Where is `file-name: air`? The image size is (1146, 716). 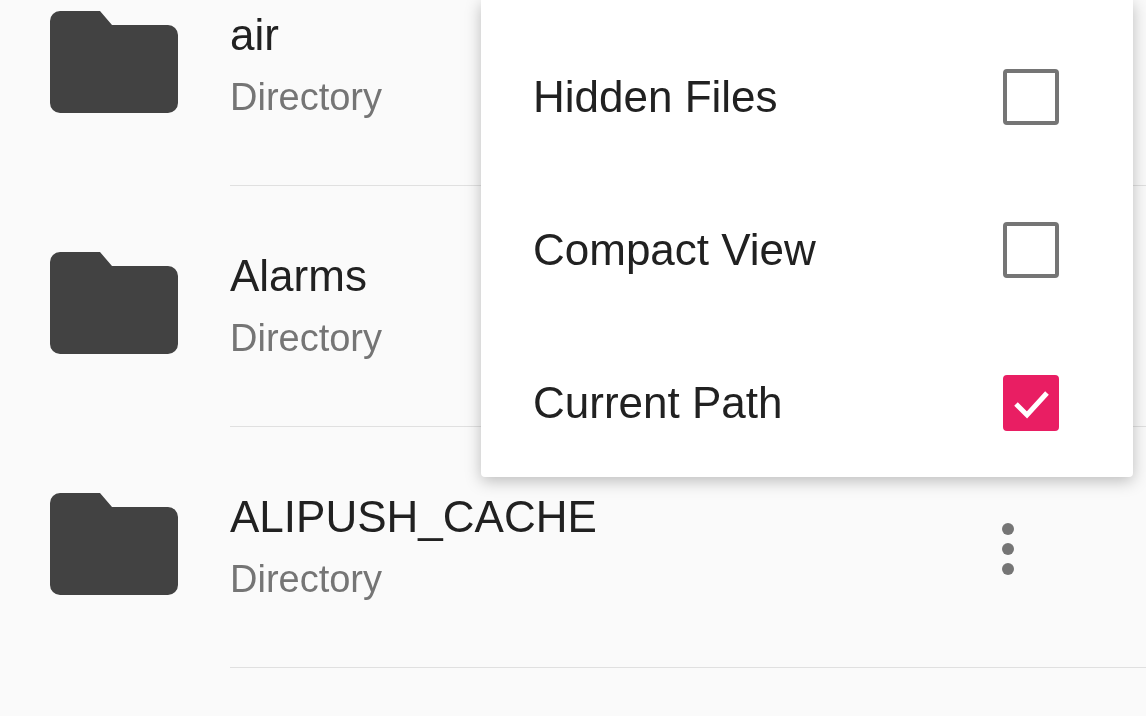 file-name: air is located at coordinates (255, 35).